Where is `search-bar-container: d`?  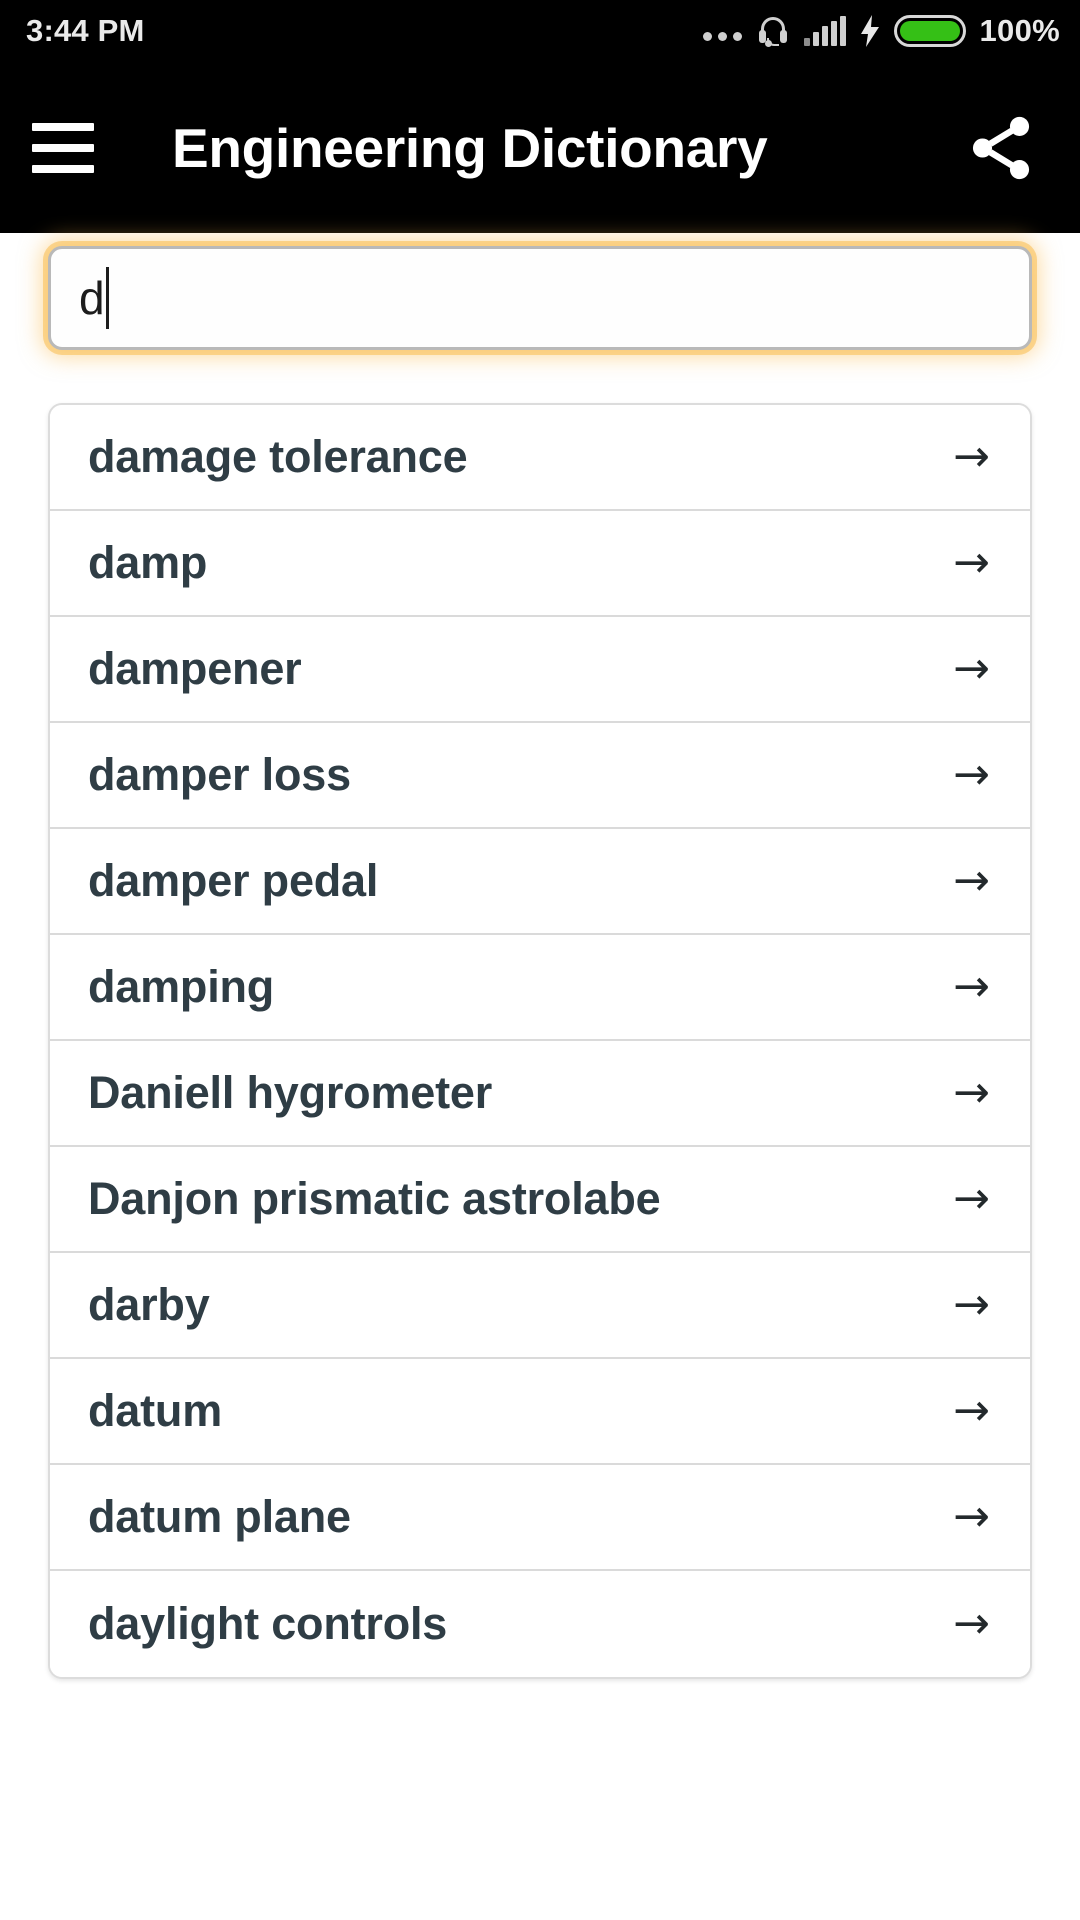 search-bar-container: d is located at coordinates (540, 298).